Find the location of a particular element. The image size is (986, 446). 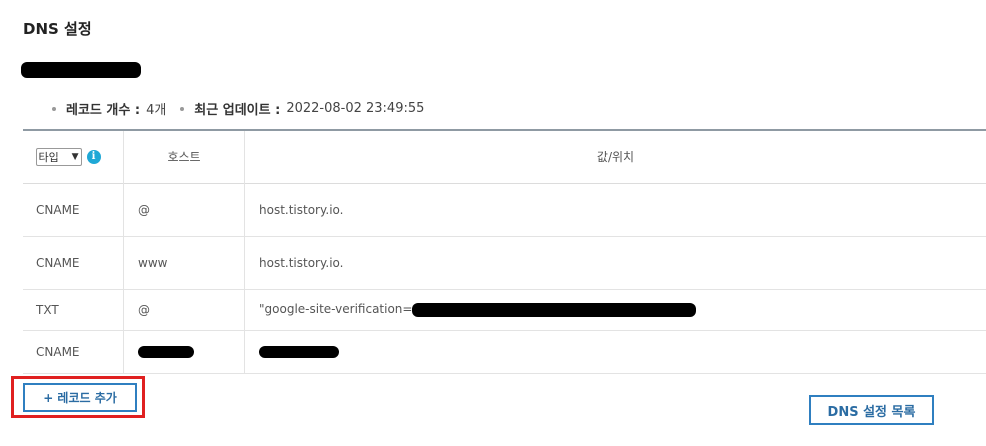

page-title: DNS 설정 is located at coordinates (57, 29).